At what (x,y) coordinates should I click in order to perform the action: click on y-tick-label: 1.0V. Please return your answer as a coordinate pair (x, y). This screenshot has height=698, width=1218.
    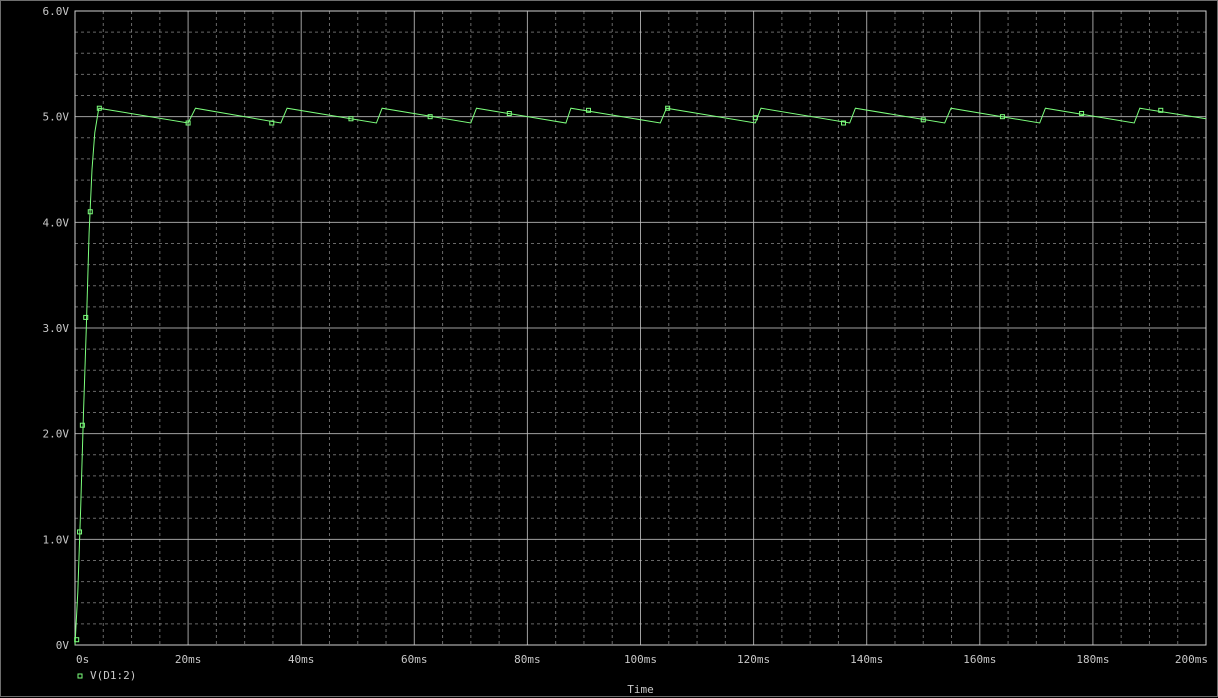
    Looking at the image, I should click on (56, 539).